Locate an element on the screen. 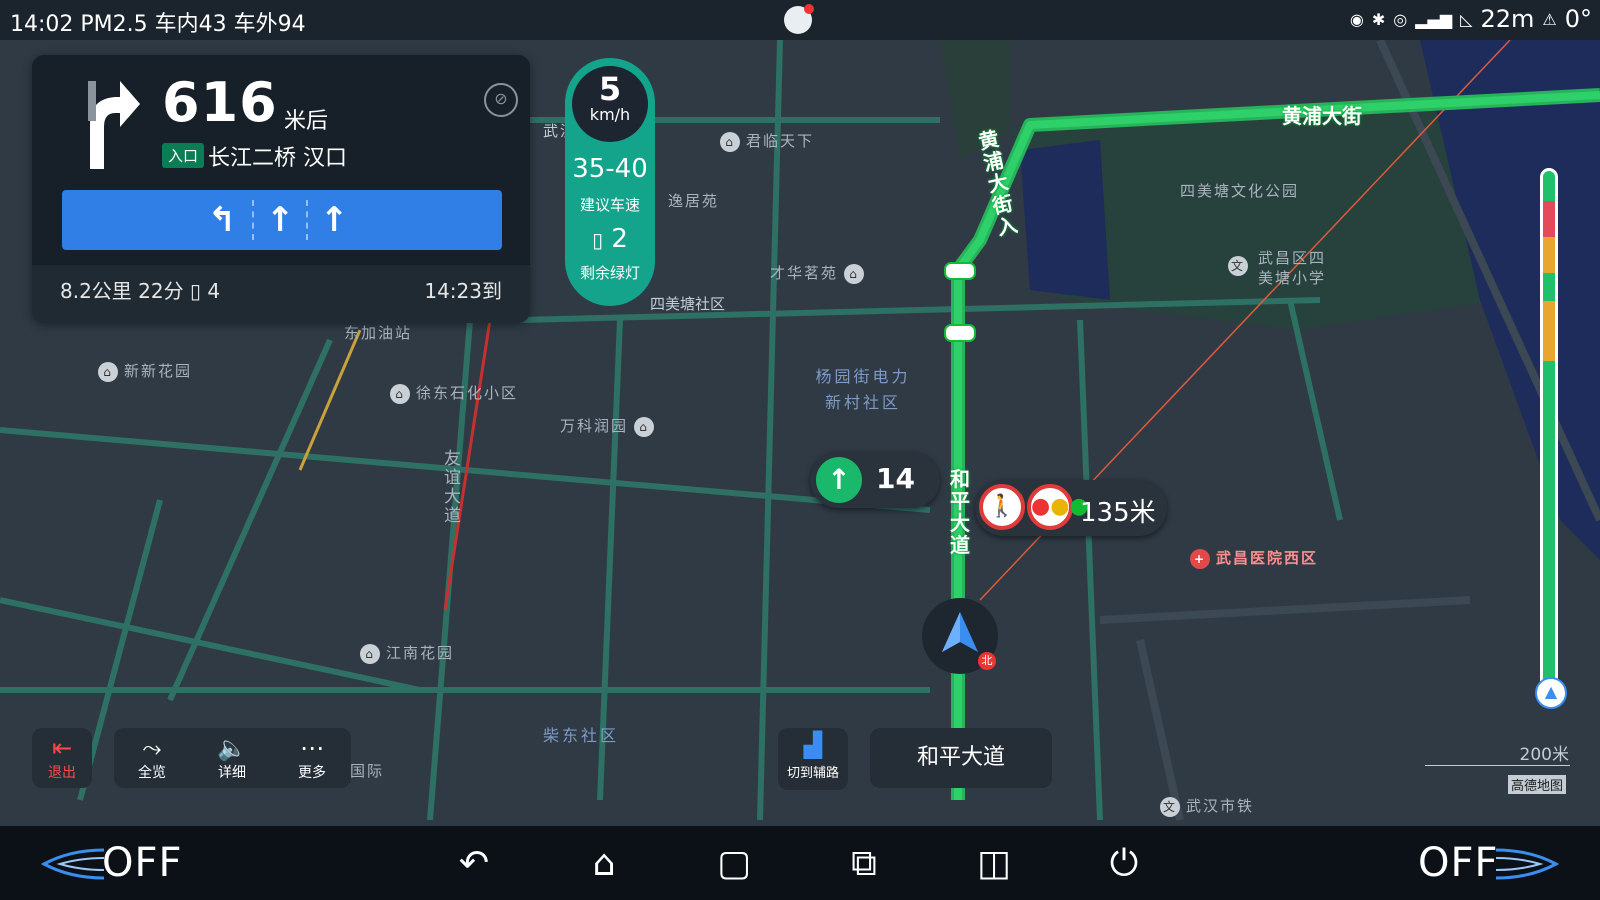 This screenshot has height=900, width=1600. road-label-heping: 和平大道 is located at coordinates (960, 512).